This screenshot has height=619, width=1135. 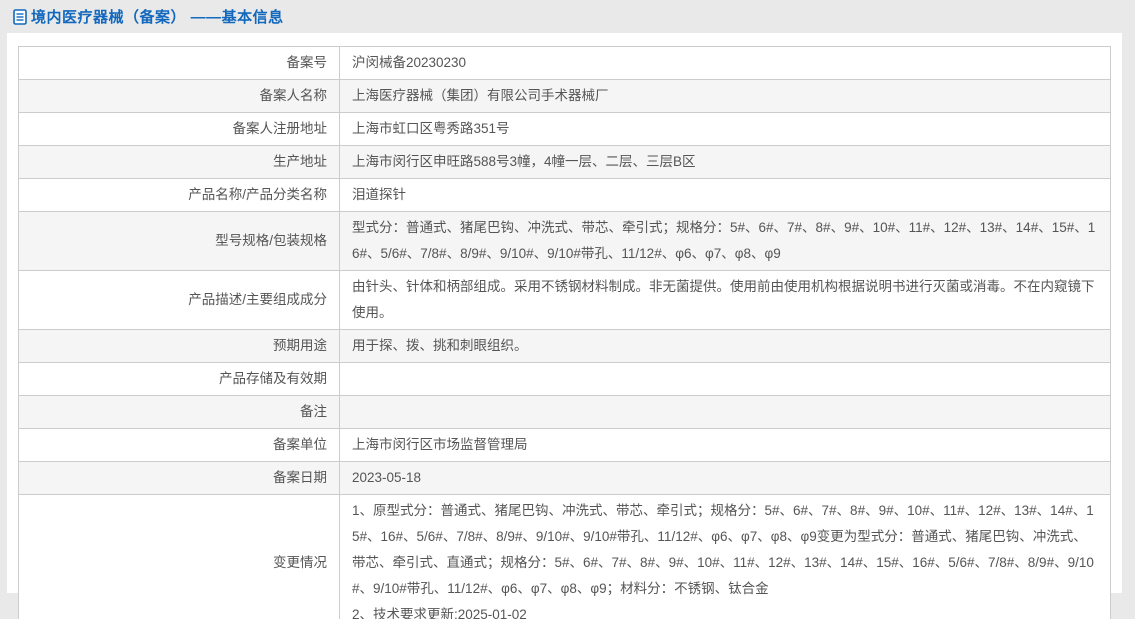 I want to click on table-row-filing-authority: 备案单位 上海市闵行区市场监督管理局, so click(x=564, y=445).